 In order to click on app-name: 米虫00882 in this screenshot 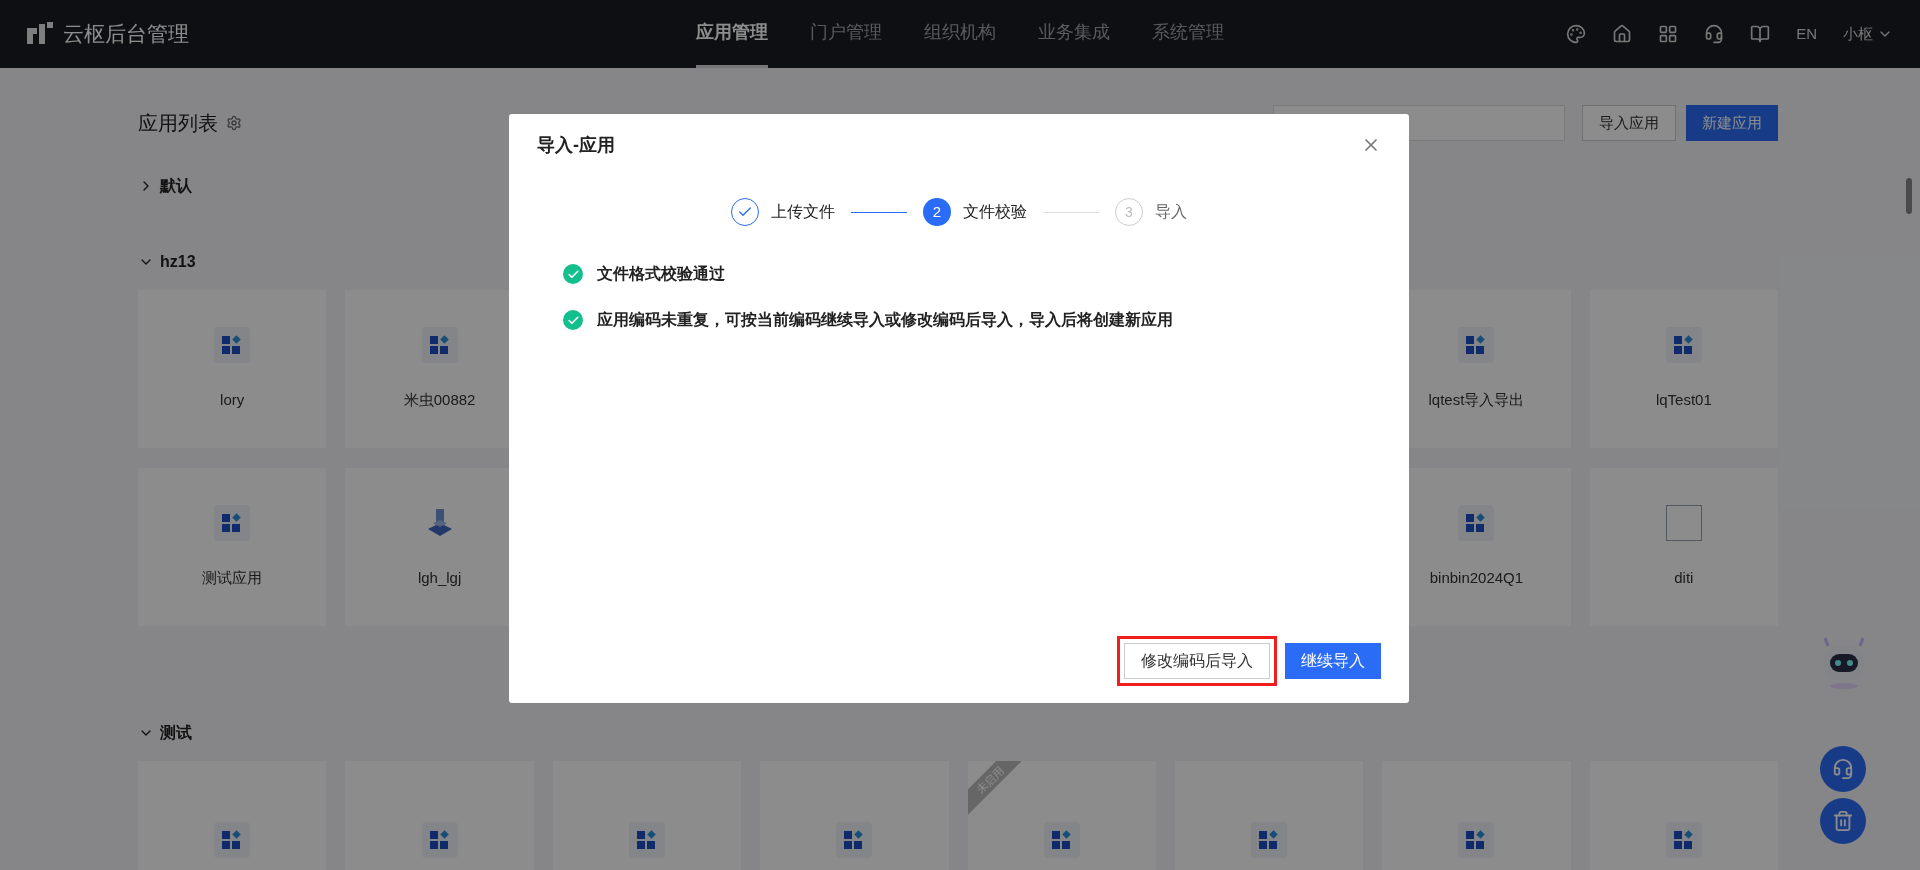, I will do `click(439, 399)`.